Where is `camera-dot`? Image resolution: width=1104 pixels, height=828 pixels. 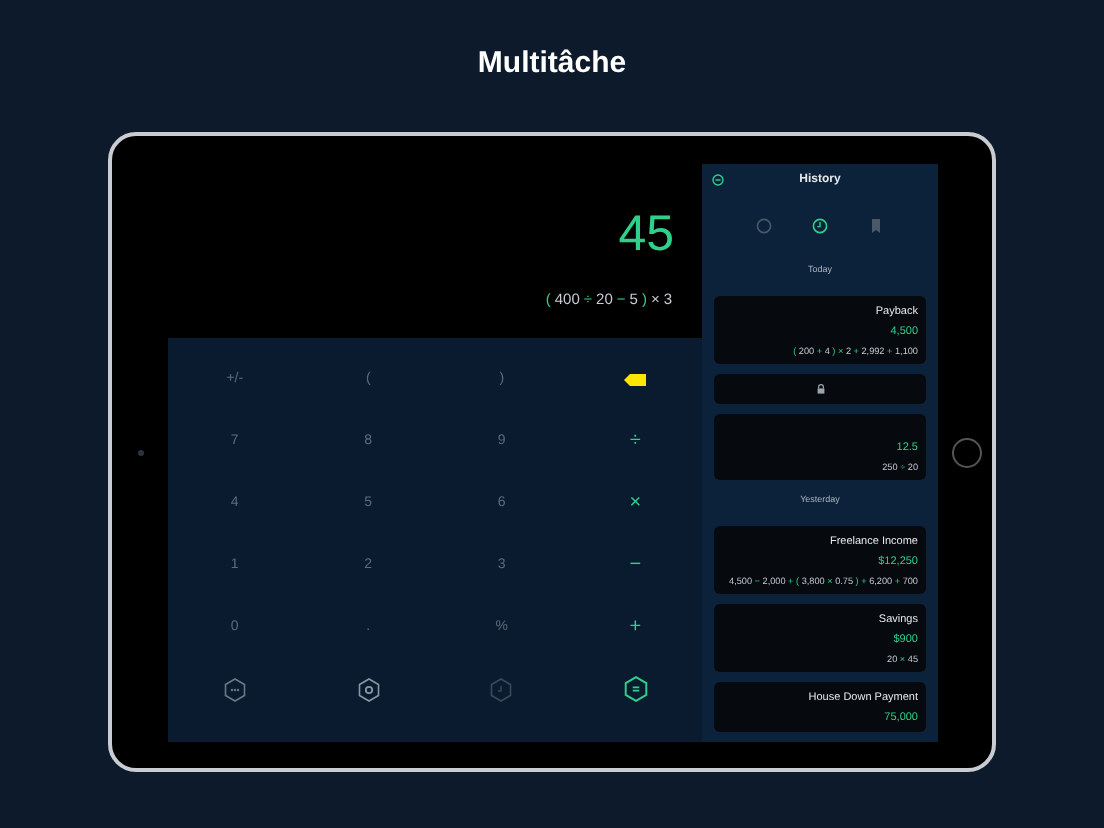 camera-dot is located at coordinates (140, 452).